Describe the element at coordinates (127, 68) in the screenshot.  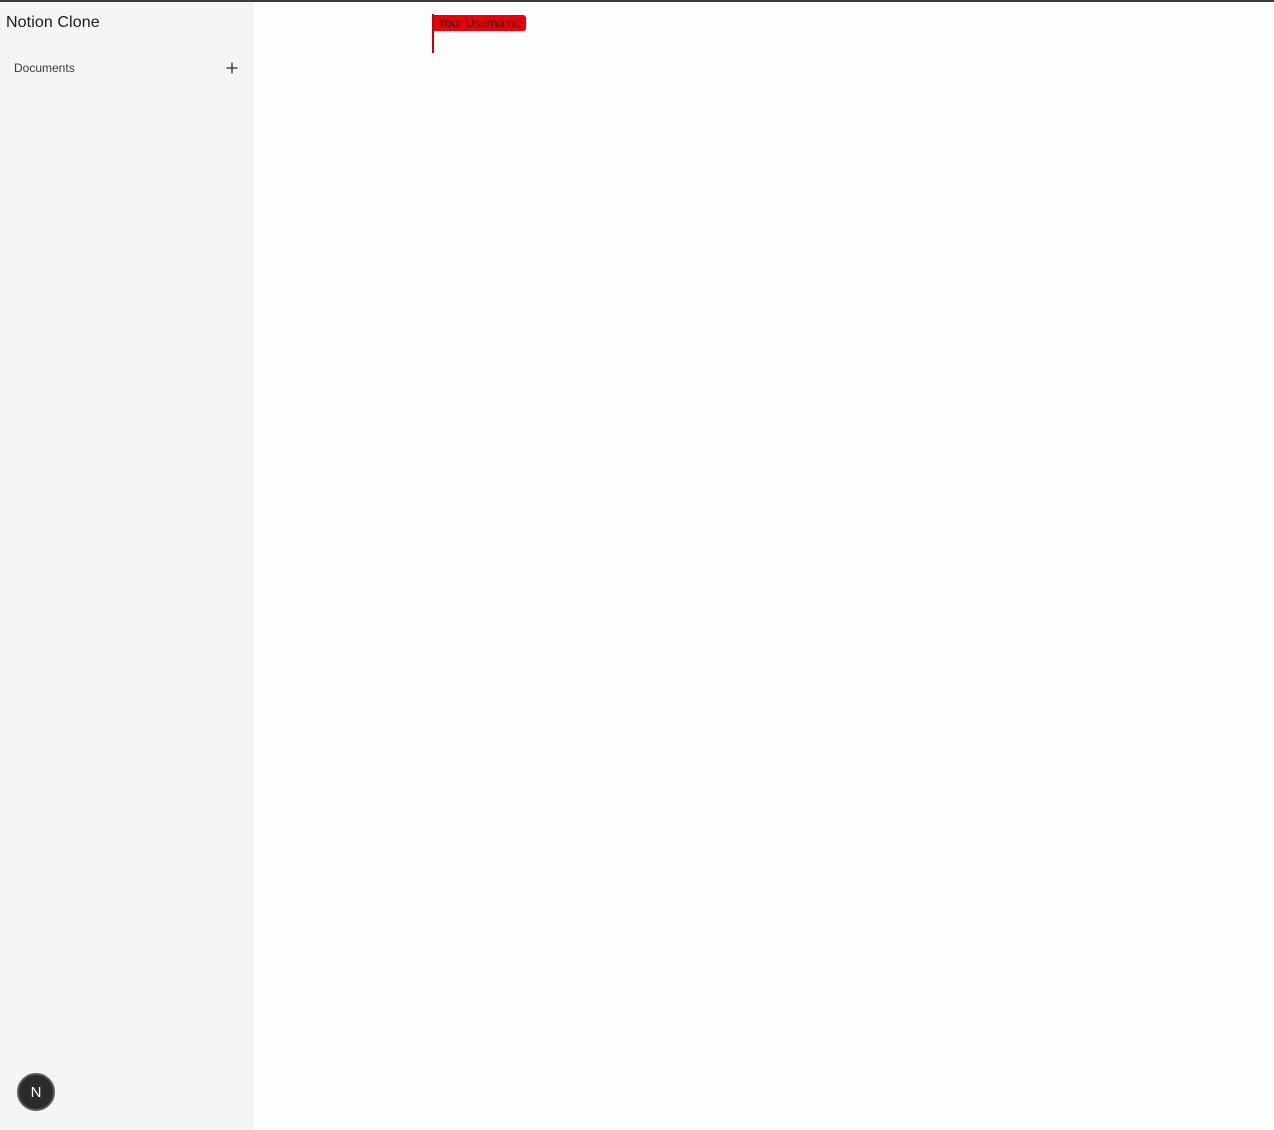
I see `documents-section-header: Documents` at that location.